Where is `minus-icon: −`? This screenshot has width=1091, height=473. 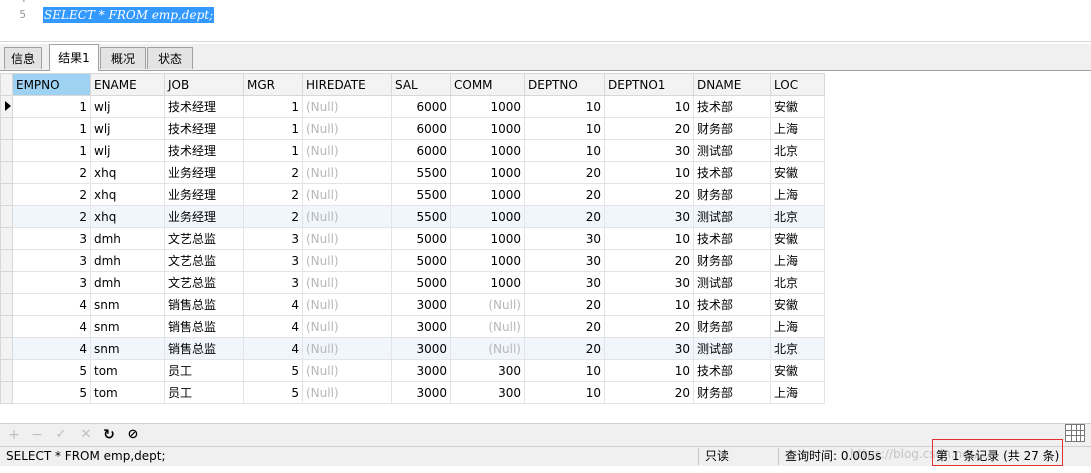
minus-icon: − is located at coordinates (37, 435).